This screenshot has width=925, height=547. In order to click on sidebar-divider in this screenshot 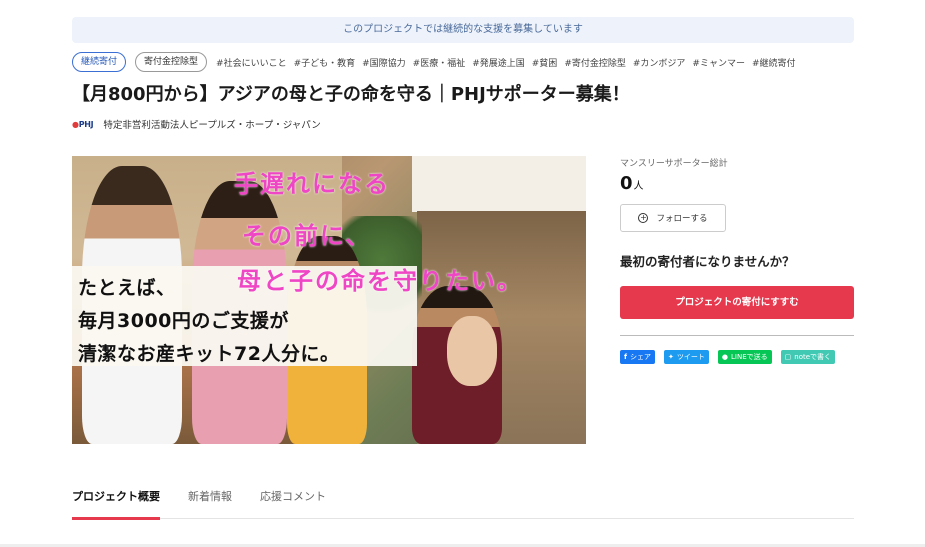, I will do `click(737, 335)`.